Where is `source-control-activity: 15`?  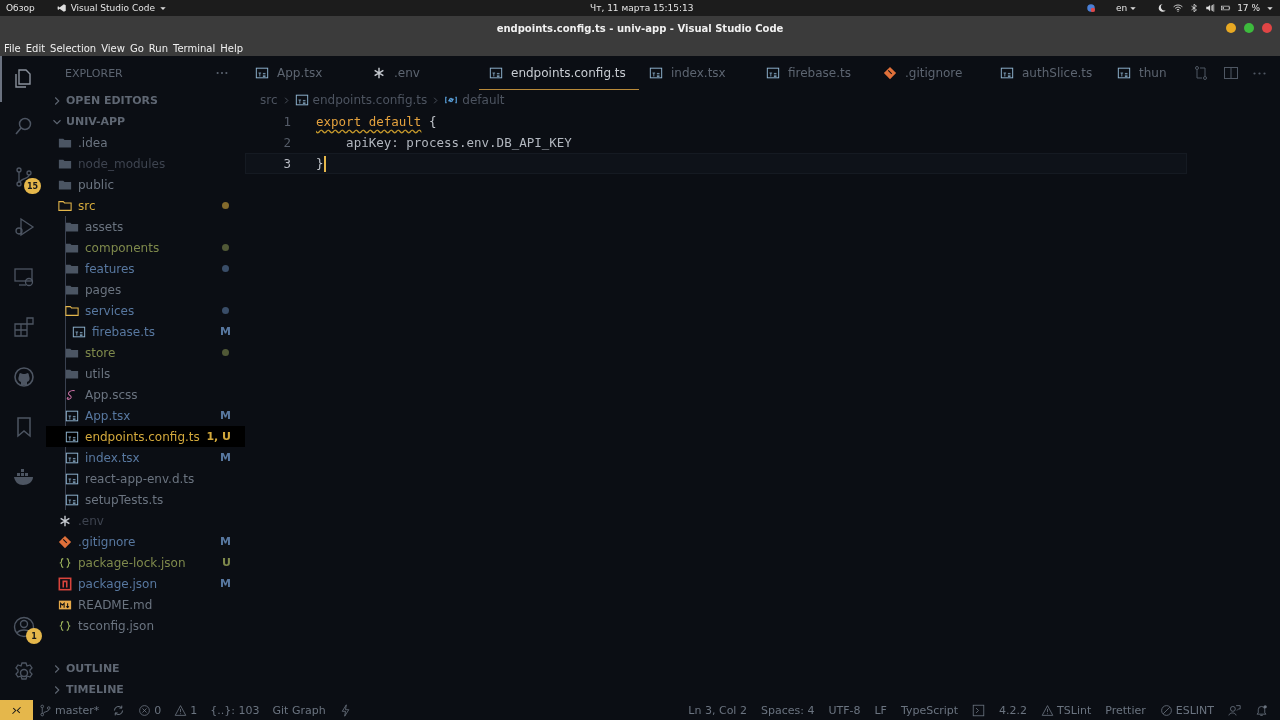
source-control-activity: 15 is located at coordinates (23, 177).